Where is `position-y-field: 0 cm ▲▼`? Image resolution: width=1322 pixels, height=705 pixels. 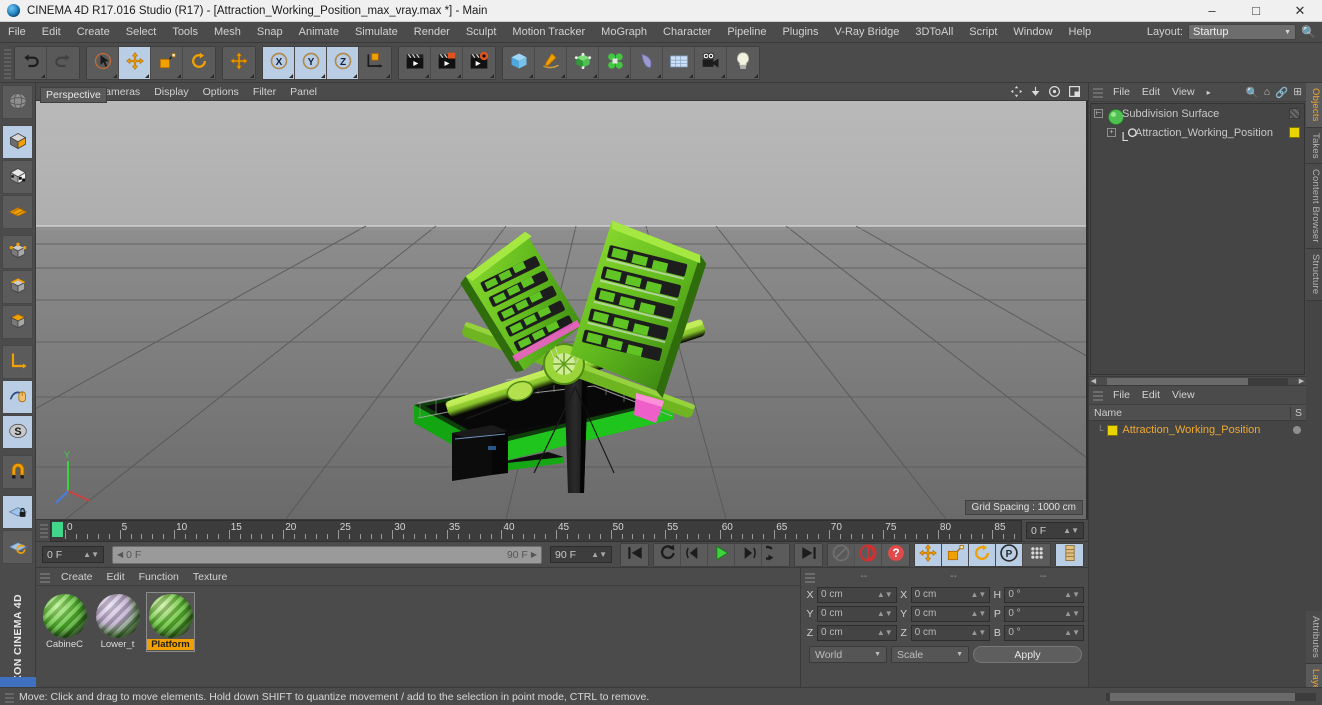
position-y-field: 0 cm ▲▼ is located at coordinates (857, 613).